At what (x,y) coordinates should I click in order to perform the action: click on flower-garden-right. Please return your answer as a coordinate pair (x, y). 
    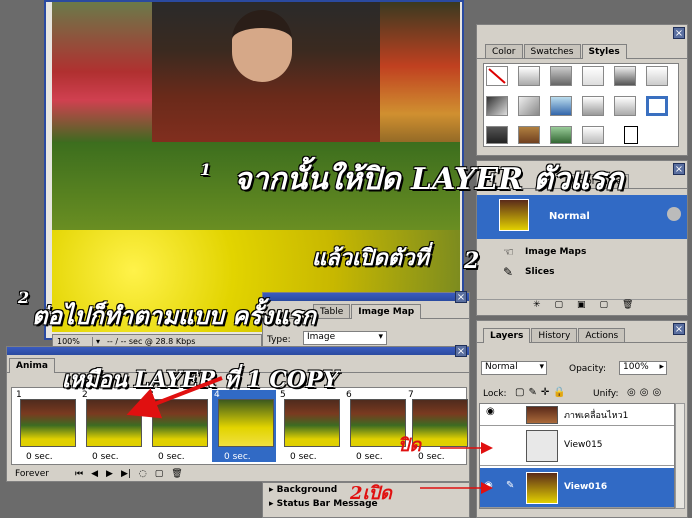
    Looking at the image, I should click on (420, 82).